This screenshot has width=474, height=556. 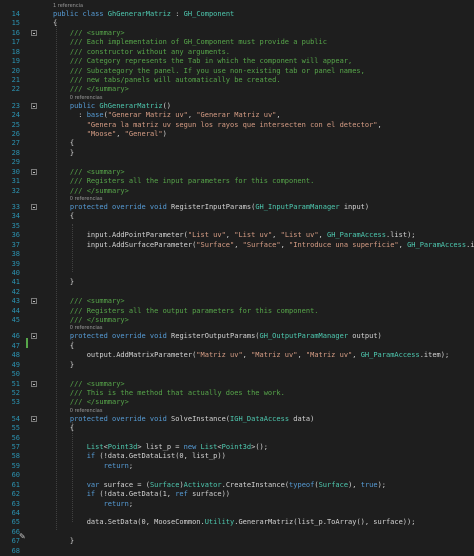 What do you see at coordinates (22, 536) in the screenshot?
I see `pencil-icon: ✎` at bounding box center [22, 536].